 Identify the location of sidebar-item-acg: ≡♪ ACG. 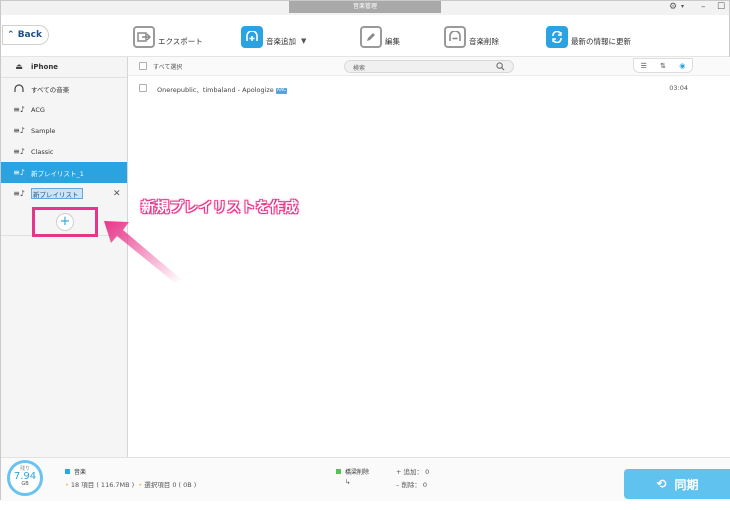
(64, 109).